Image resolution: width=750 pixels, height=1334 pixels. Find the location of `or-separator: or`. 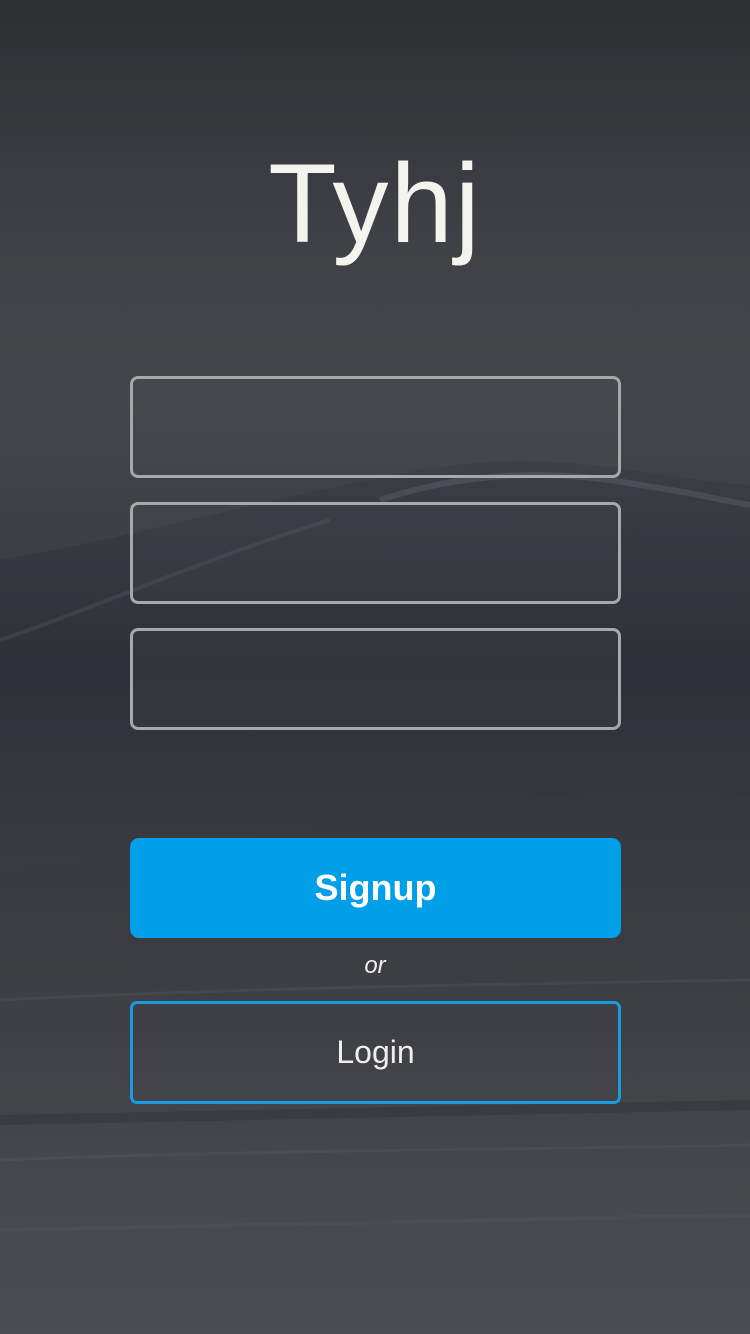

or-separator: or is located at coordinates (375, 965).